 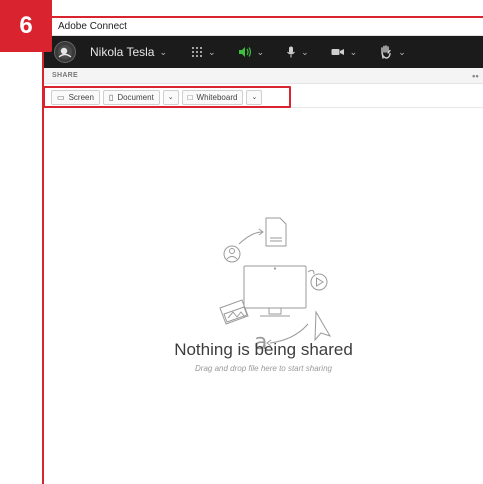 I want to click on meeting-toolbar: Nikola Tesla ⌄ ⌄ ⌄ ⌄ ⌄ ⌄, so click(x=263, y=52).